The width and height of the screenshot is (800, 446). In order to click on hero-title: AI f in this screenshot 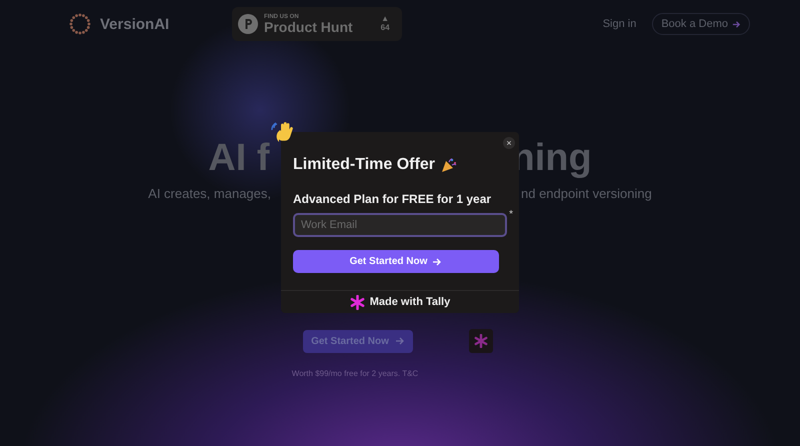, I will do `click(239, 158)`.